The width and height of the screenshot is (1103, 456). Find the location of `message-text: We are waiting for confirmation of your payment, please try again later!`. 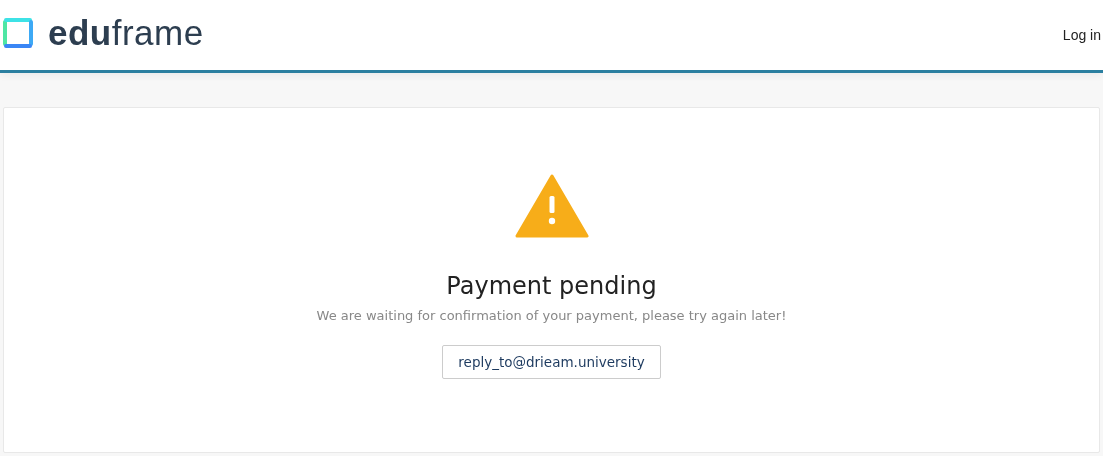

message-text: We are waiting for confirmation of your payment, please try again later! is located at coordinates (551, 315).